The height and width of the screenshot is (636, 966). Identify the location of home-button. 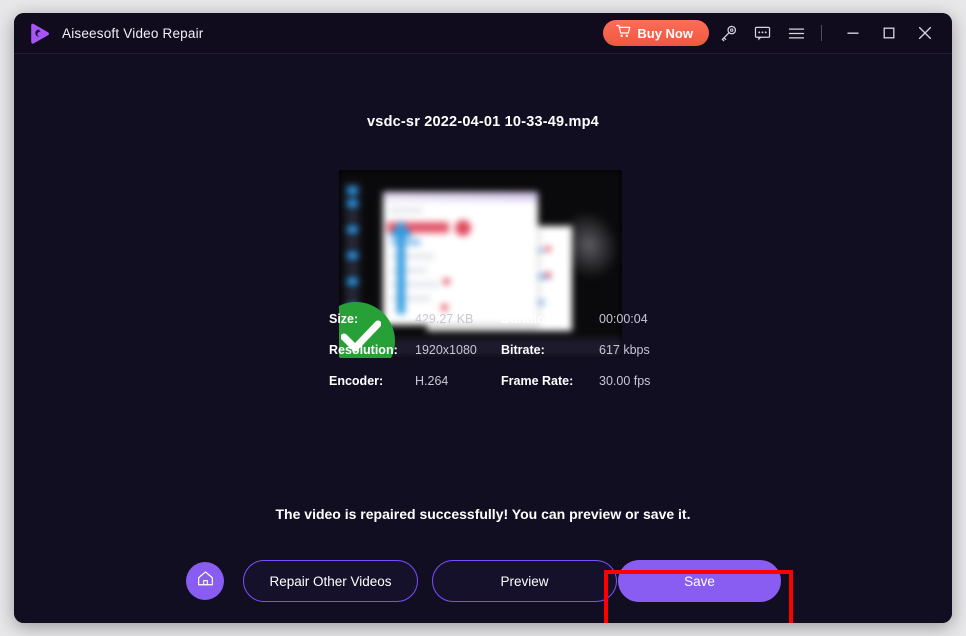
(205, 581).